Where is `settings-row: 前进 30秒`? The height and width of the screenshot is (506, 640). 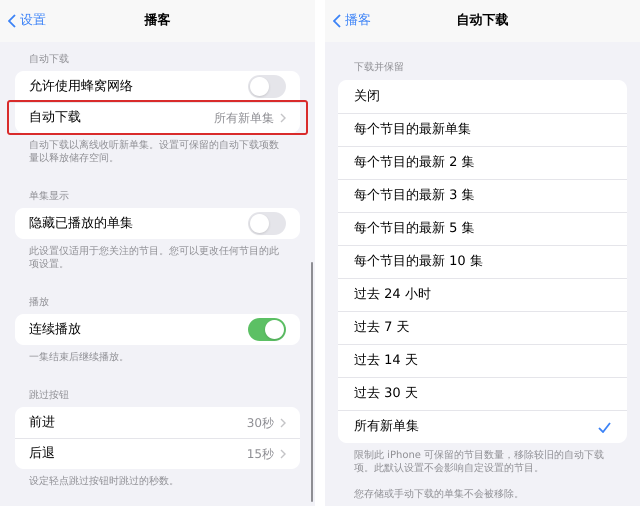
settings-row: 前进 30秒 is located at coordinates (157, 422).